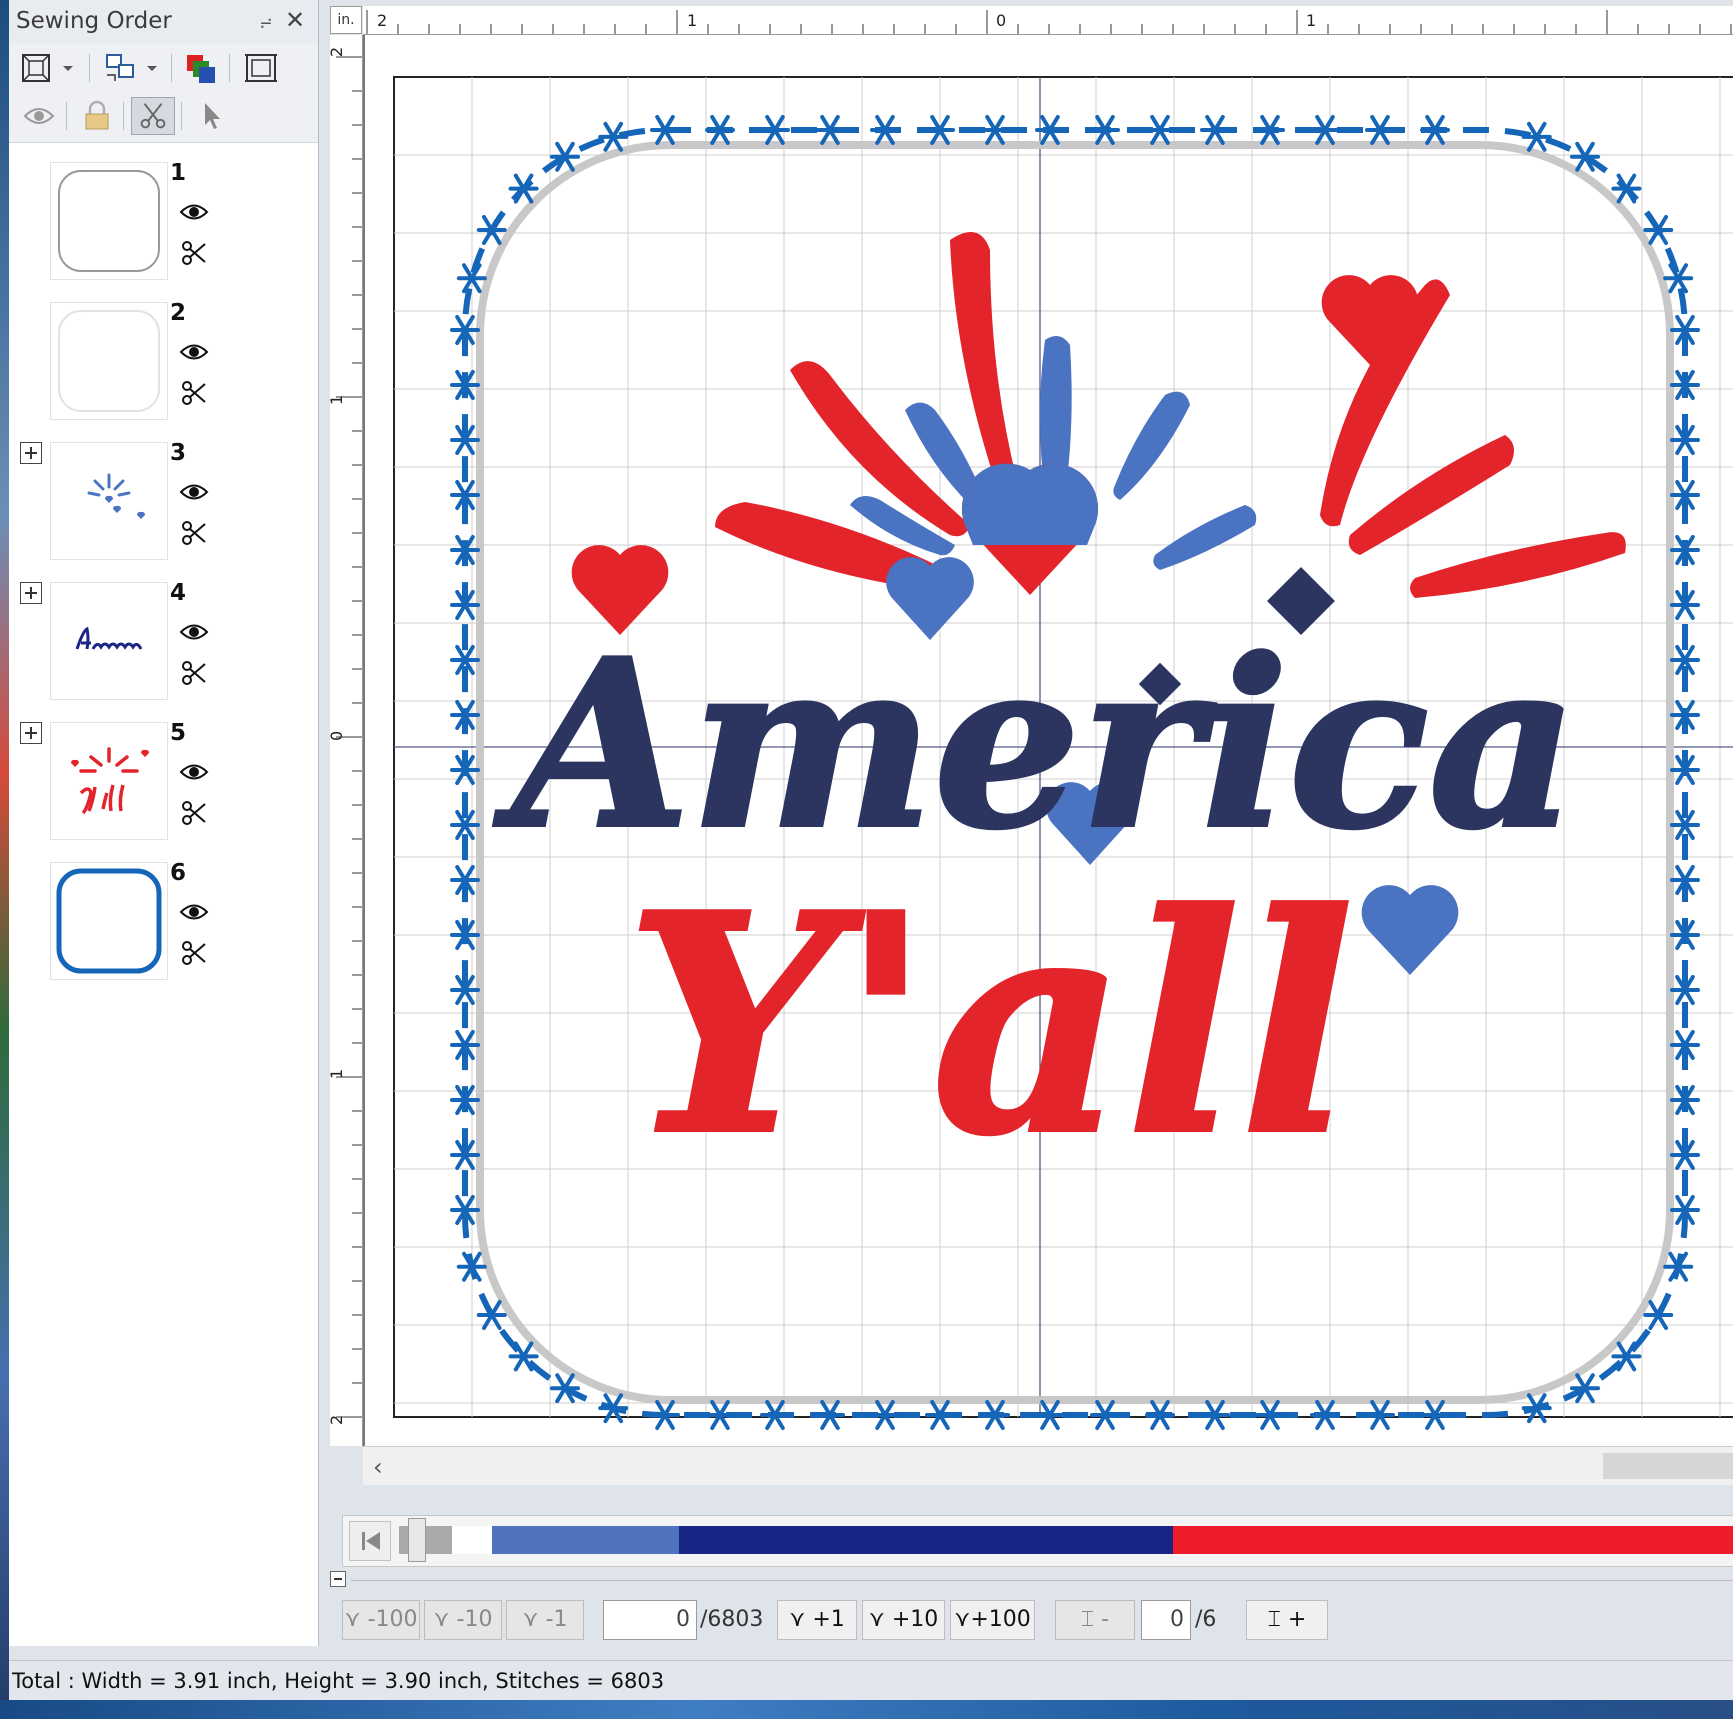  I want to click on layer-number: 5, so click(178, 733).